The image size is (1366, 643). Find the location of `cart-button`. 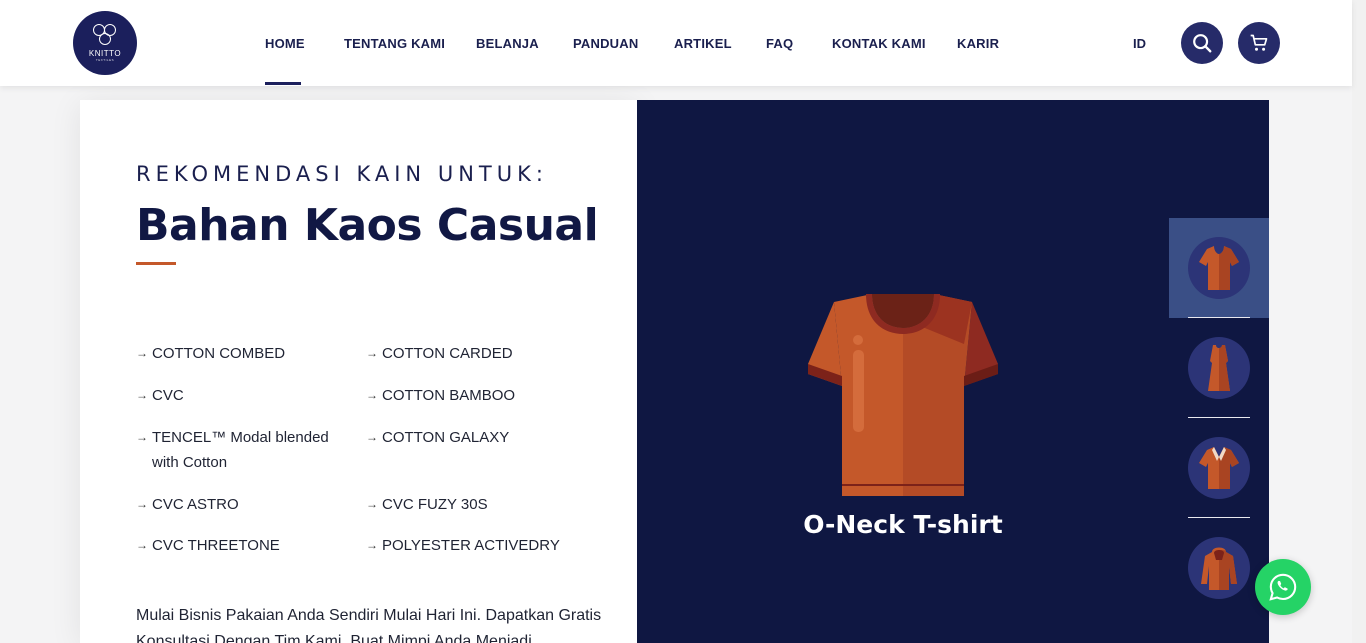

cart-button is located at coordinates (1259, 43).